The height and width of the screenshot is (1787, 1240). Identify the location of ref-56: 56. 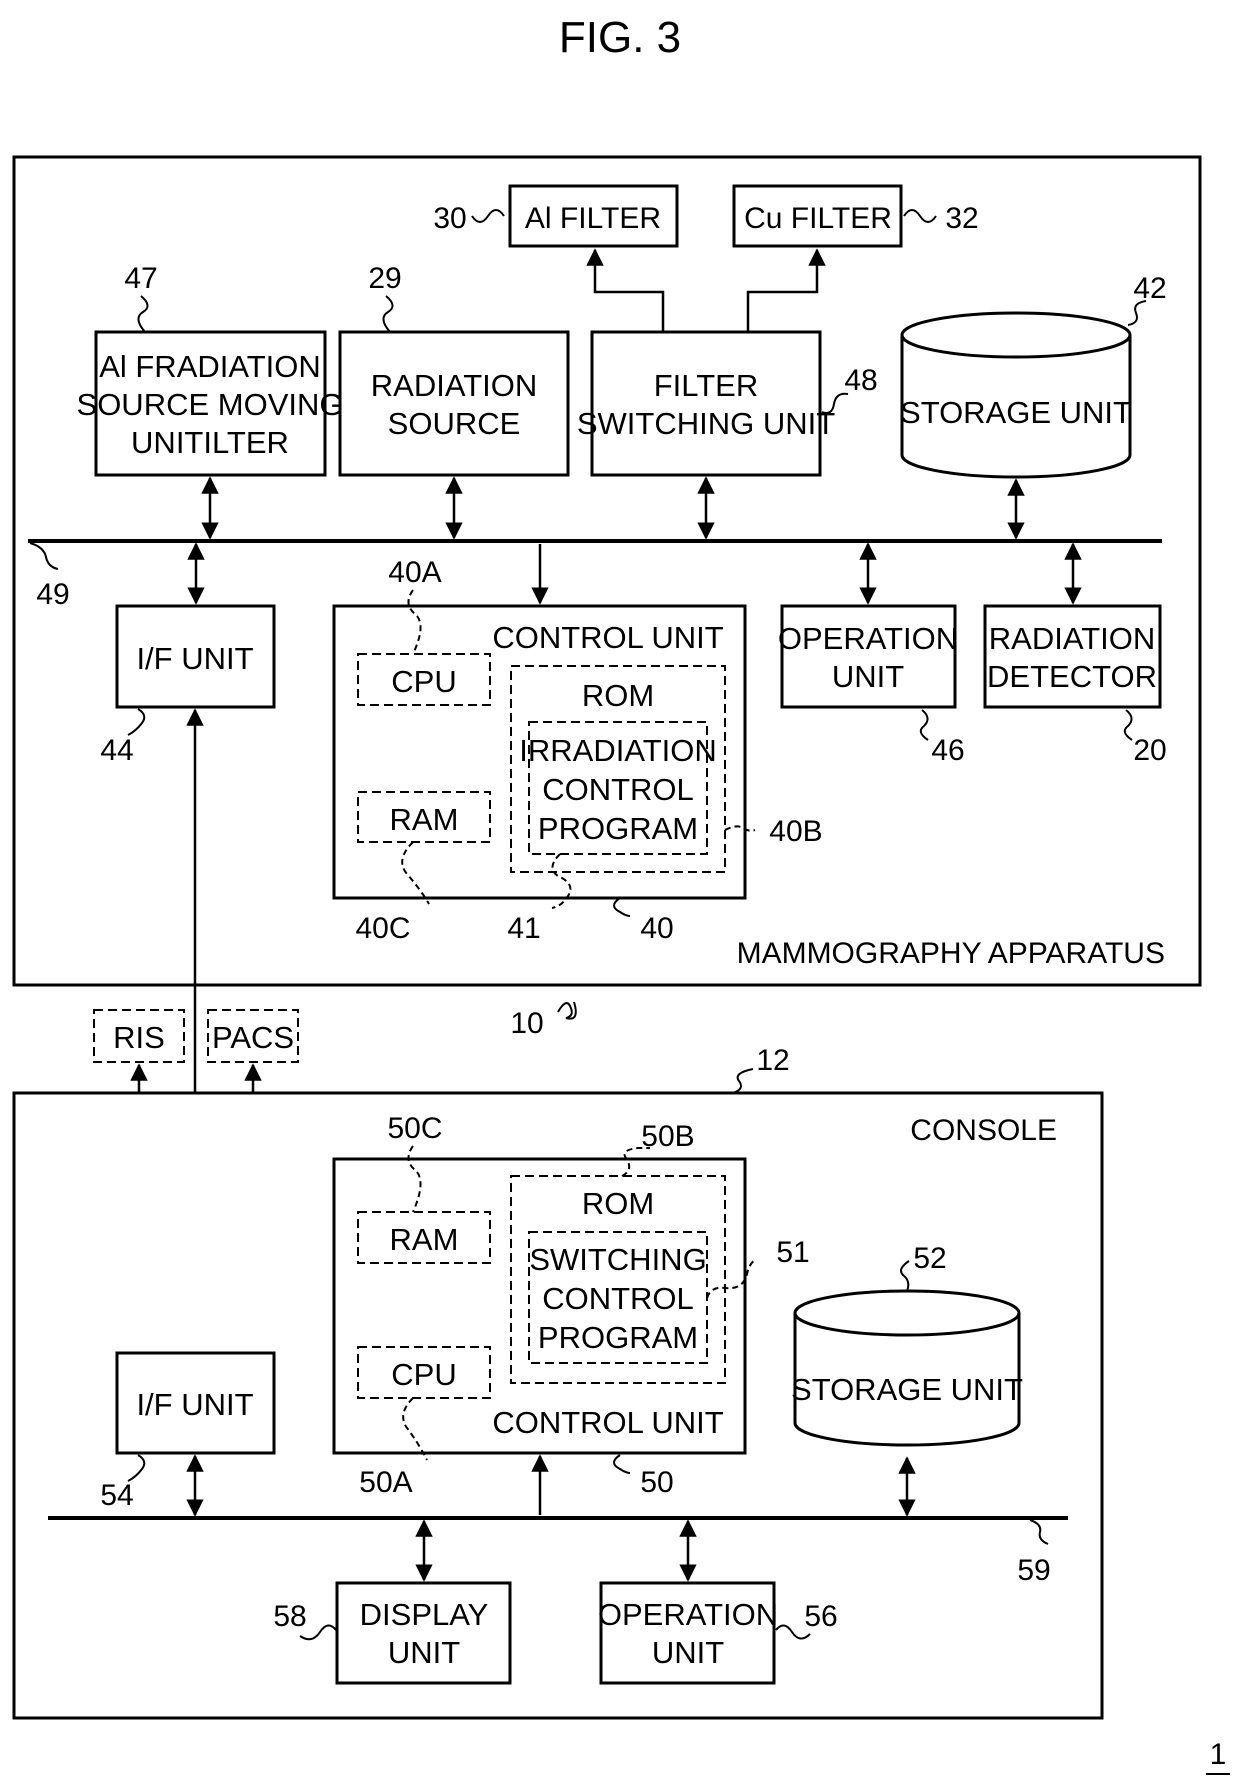
(820, 1616).